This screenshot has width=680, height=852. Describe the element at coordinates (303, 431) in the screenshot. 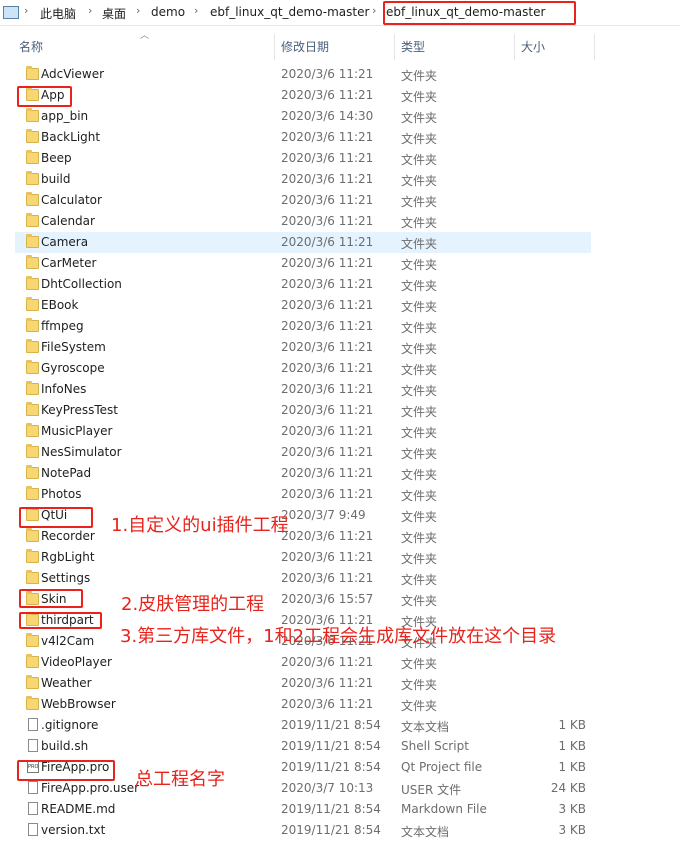

I see `file-row: MusicPlayer 2020/3/6 11:21 文件夹` at that location.